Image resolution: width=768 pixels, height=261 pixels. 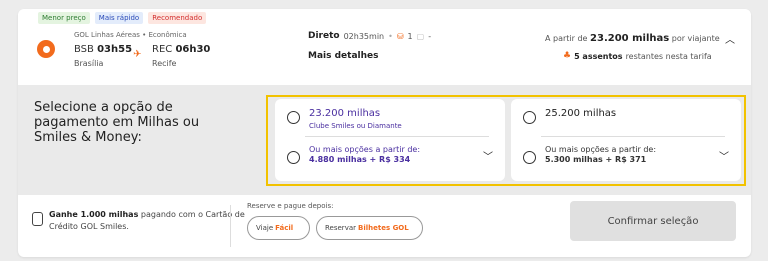 What do you see at coordinates (598, 56) in the screenshot?
I see `seats-count: 5 assentos` at bounding box center [598, 56].